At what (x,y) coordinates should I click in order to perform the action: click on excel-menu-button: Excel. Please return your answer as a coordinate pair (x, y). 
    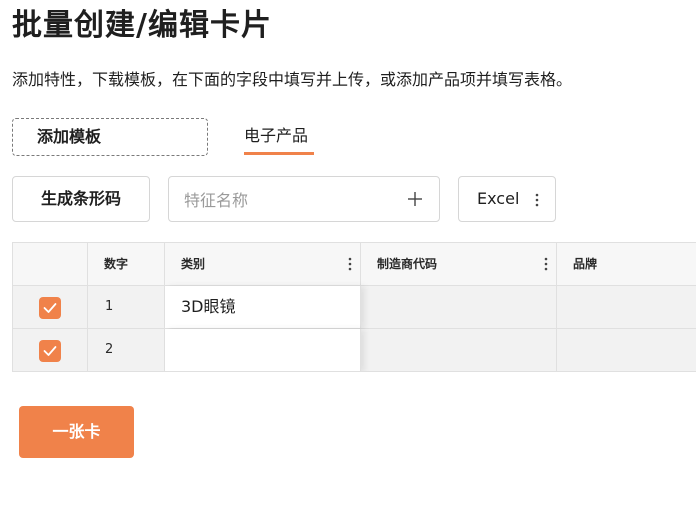
    Looking at the image, I should click on (507, 199).